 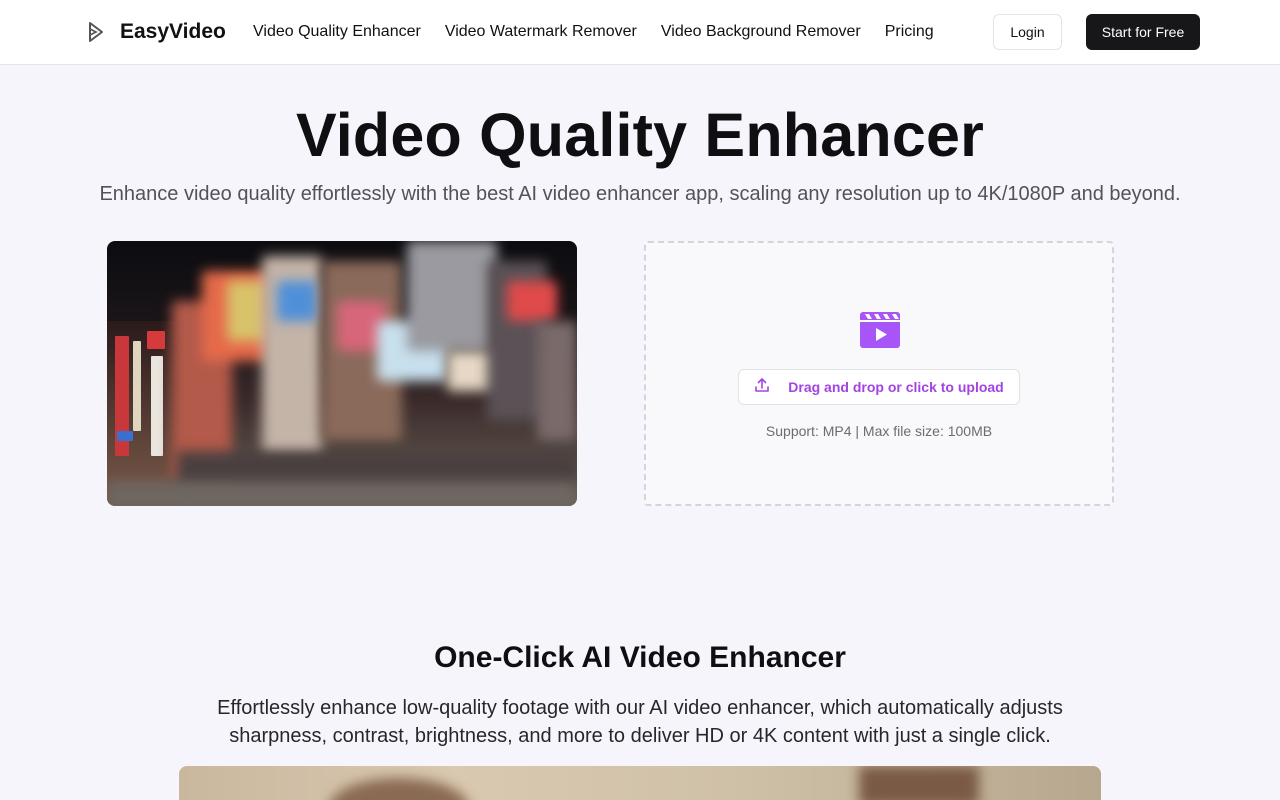 What do you see at coordinates (96, 32) in the screenshot?
I see `play-outline-icon` at bounding box center [96, 32].